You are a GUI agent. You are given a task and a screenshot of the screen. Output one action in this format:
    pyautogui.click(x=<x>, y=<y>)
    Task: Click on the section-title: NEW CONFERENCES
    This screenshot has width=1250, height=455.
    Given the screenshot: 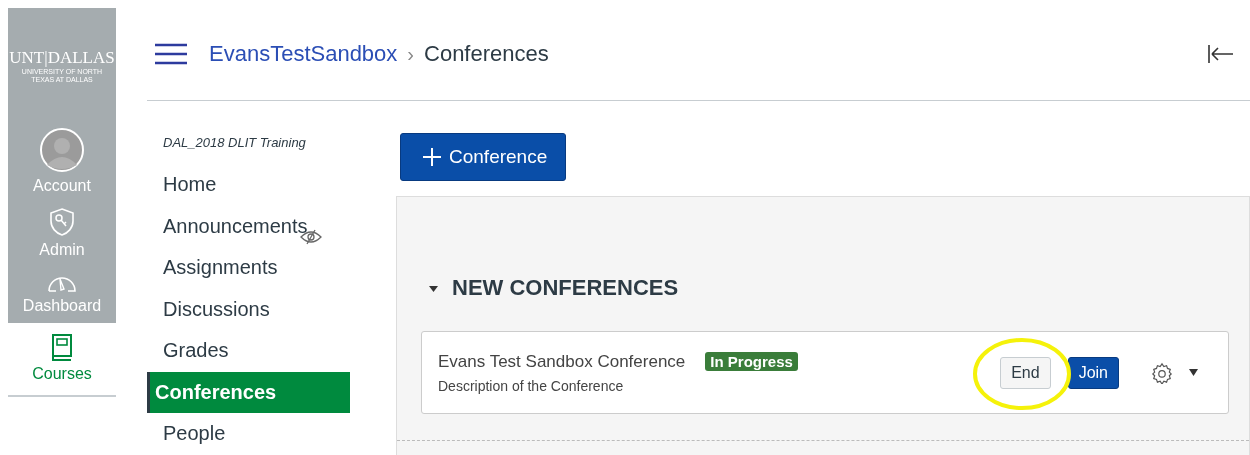 What is the action you would take?
    pyautogui.click(x=565, y=288)
    